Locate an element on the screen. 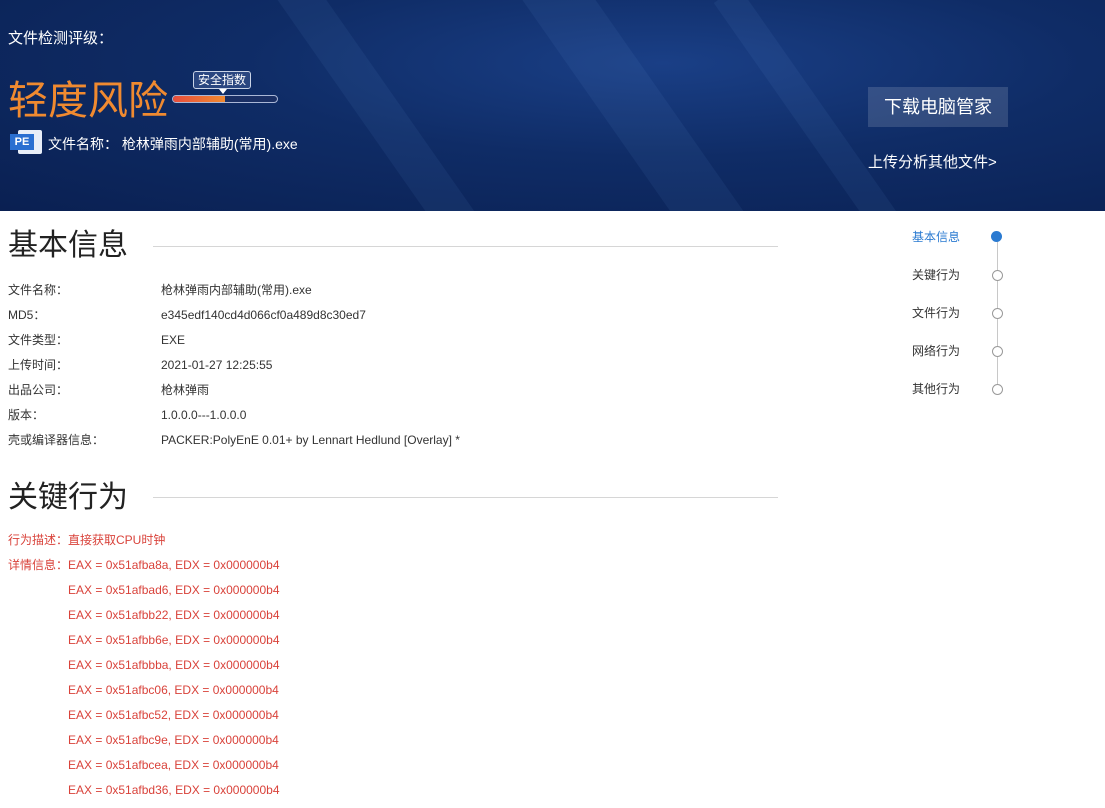 Image resolution: width=1105 pixels, height=808 pixels. safety-index-fill is located at coordinates (199, 99).